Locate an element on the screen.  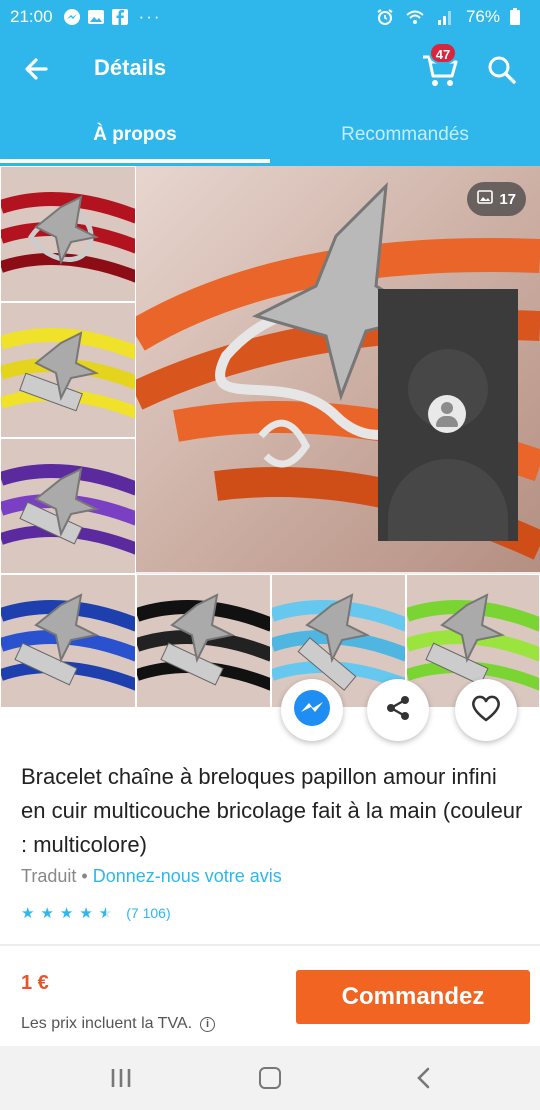
back-arrow-icon is located at coordinates (37, 69).